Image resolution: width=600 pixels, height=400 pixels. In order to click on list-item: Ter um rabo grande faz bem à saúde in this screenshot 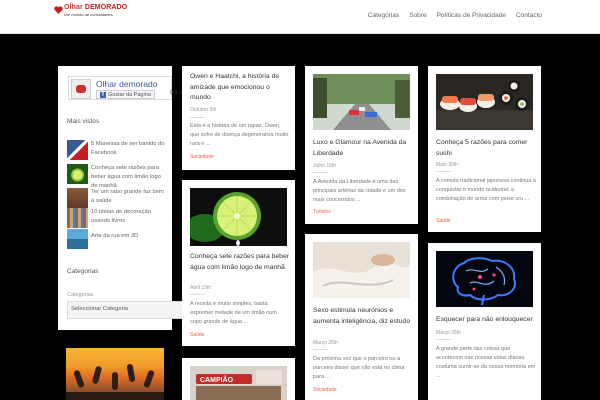, I will do `click(117, 197)`.